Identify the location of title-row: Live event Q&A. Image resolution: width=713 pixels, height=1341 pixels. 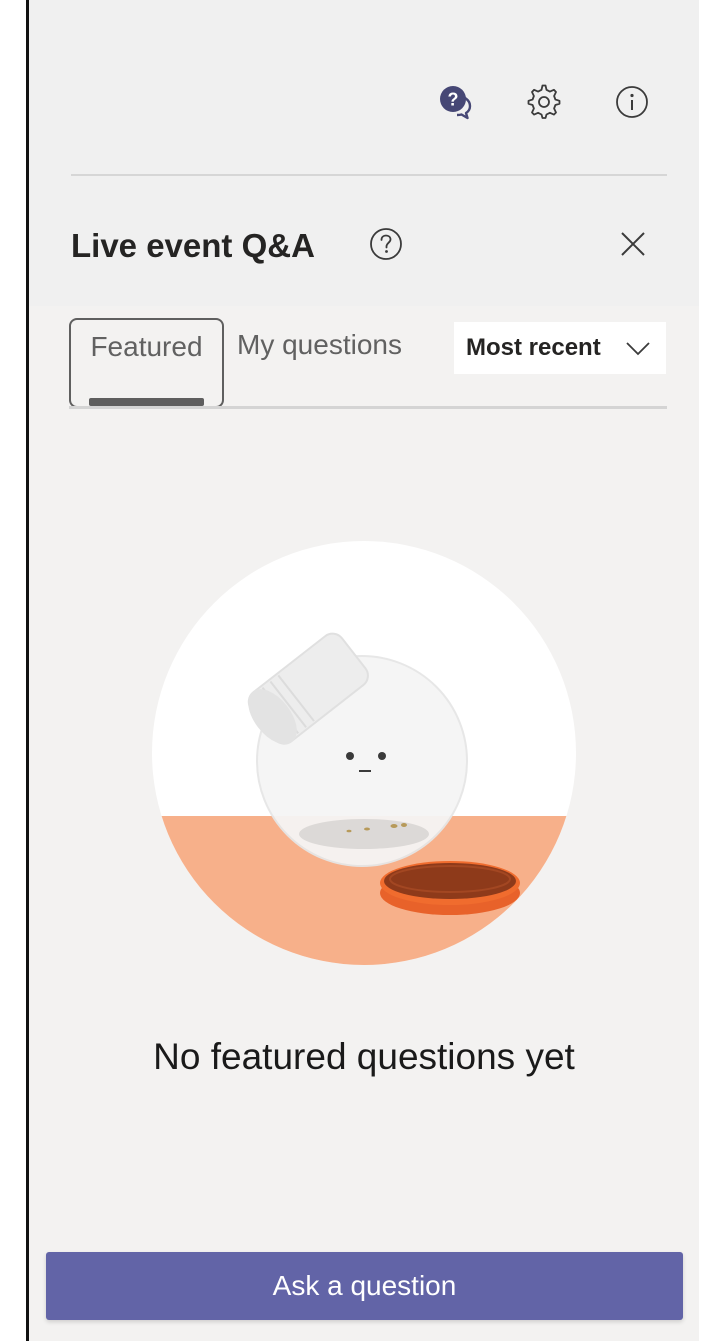
(369, 246).